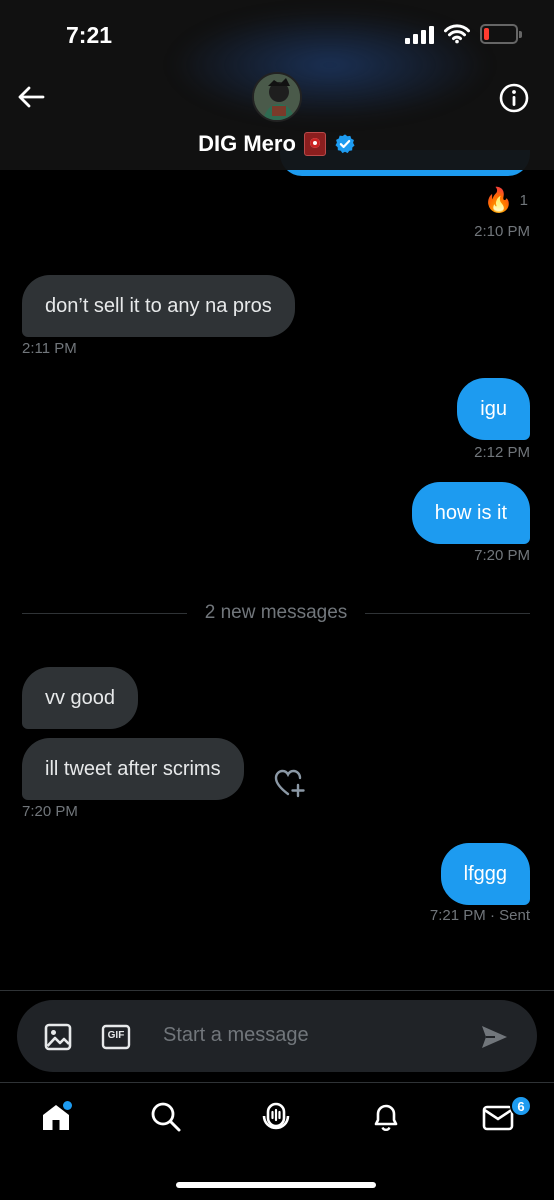 The width and height of the screenshot is (554, 1200). What do you see at coordinates (56, 1117) in the screenshot?
I see `tab-home` at bounding box center [56, 1117].